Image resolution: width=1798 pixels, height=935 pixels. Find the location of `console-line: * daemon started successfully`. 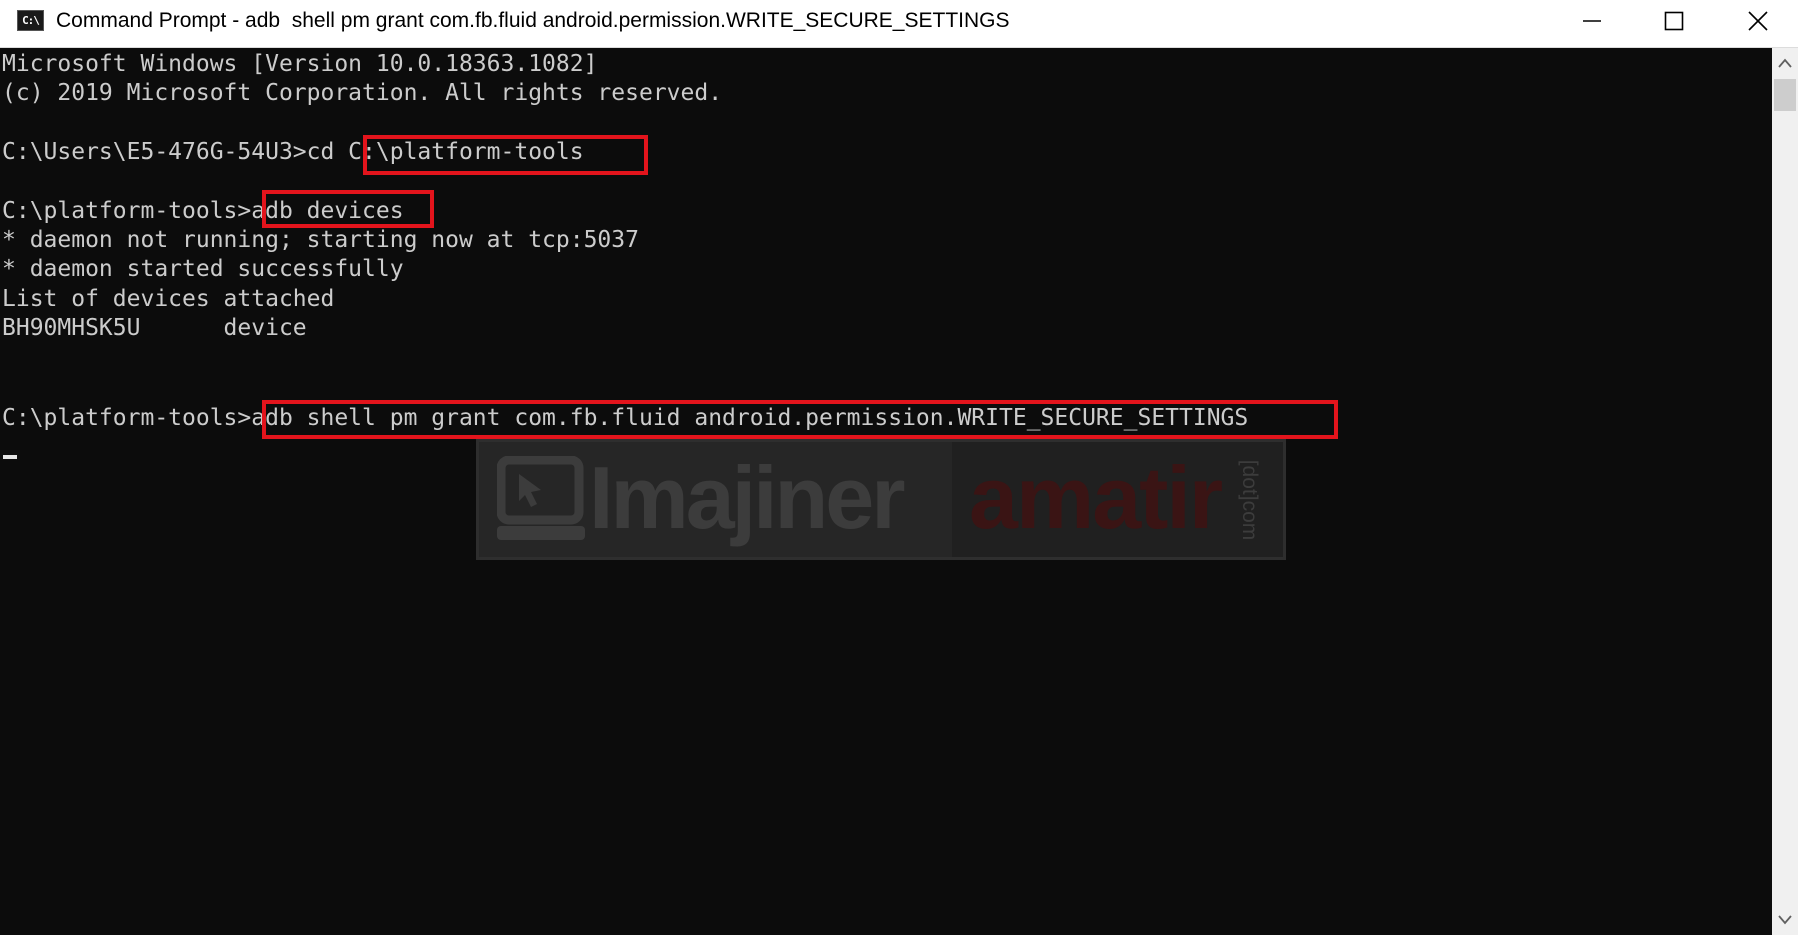

console-line: * daemon started successfully is located at coordinates (203, 269).